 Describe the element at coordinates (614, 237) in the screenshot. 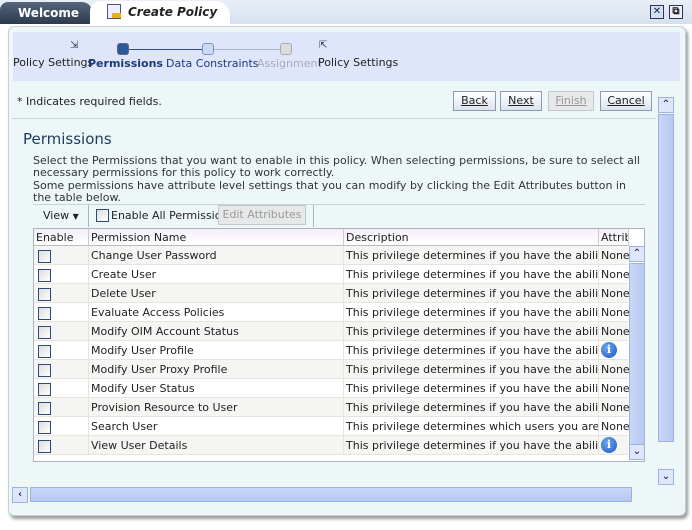

I see `header-attributes: Attrib` at that location.